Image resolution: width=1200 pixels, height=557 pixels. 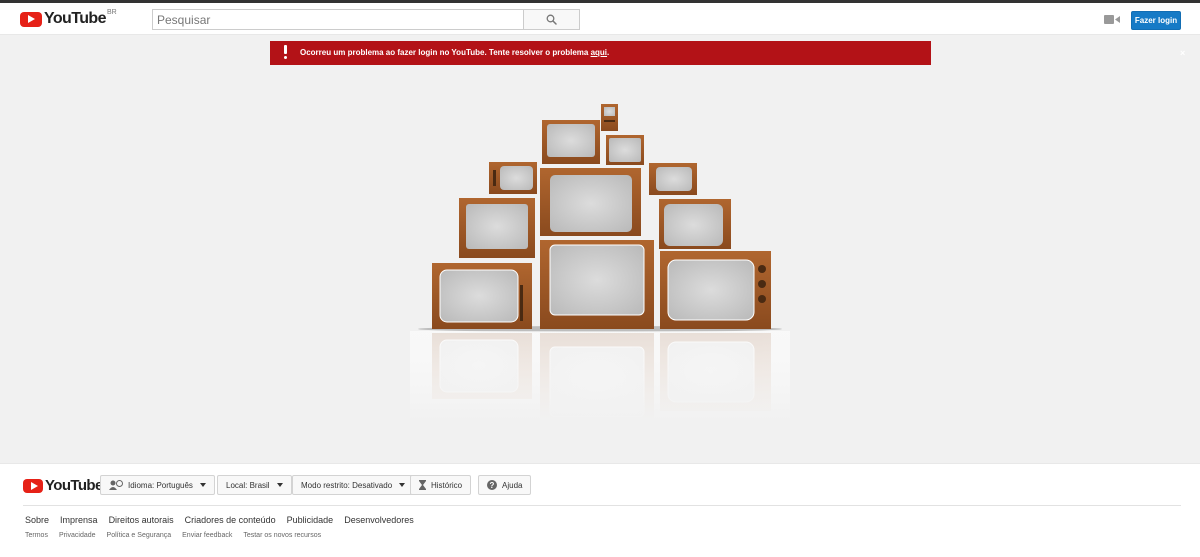 I want to click on history-label: Histórico, so click(x=447, y=485).